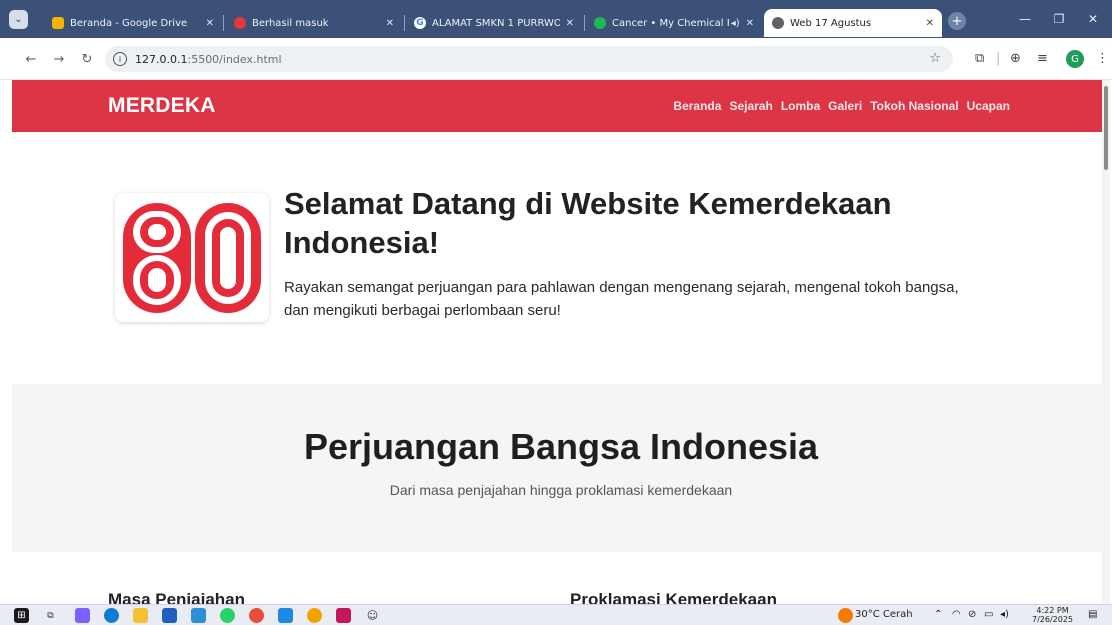 This screenshot has width=1112, height=625. Describe the element at coordinates (290, 23) in the screenshot. I see `tab-label: Berhasil masuk` at that location.